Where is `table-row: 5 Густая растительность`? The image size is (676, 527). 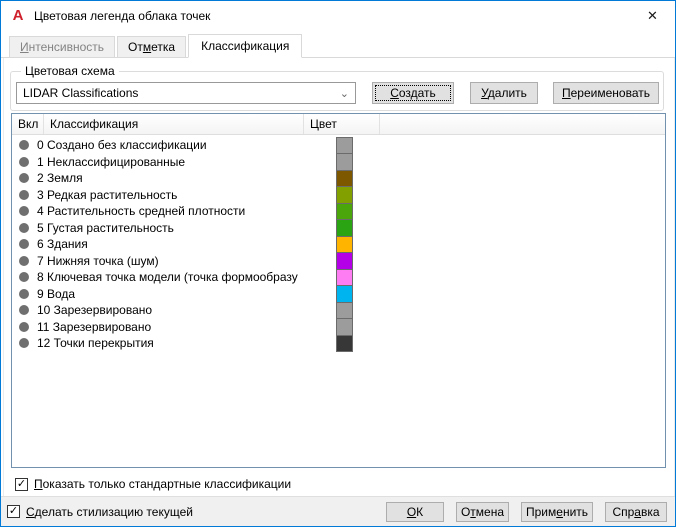
table-row: 5 Густая растительность is located at coordinates (338, 228).